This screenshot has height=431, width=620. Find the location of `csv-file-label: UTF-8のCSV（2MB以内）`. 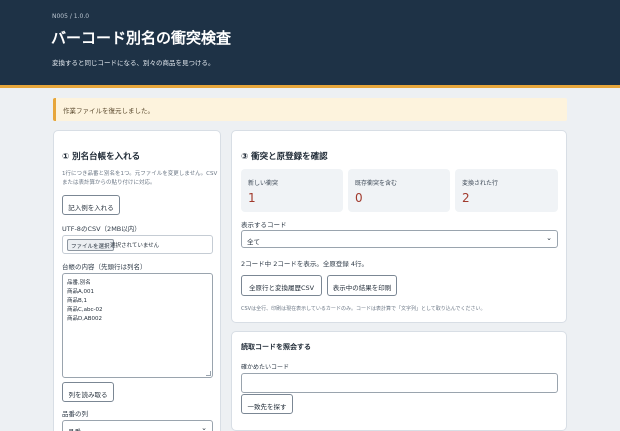

csv-file-label: UTF-8のCSV（2MB以内） is located at coordinates (101, 229).